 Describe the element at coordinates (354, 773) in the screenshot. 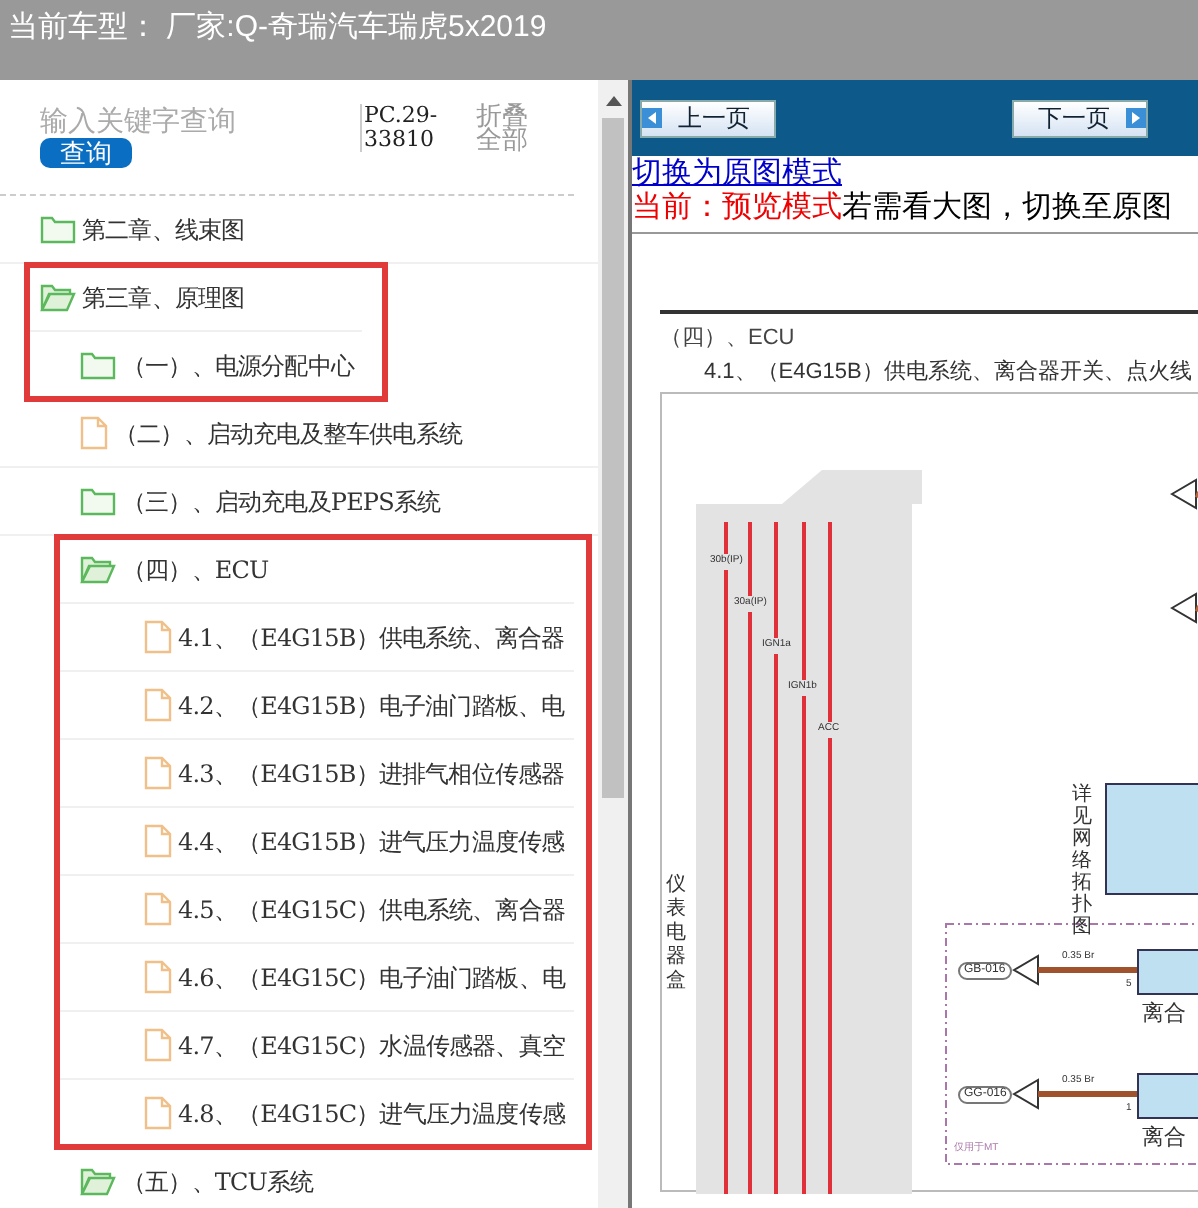

I see `tree-item: 4.3、（E4G15B）进排气相位传感器` at that location.